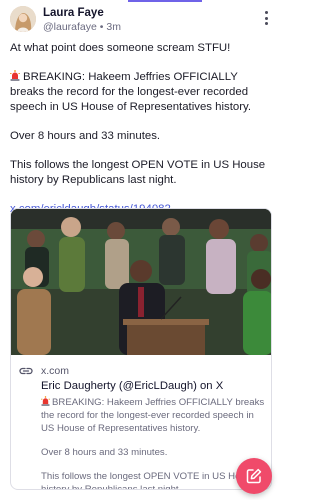 This screenshot has height=500, width=320. I want to click on post-meta: @laurafaye • 3m, so click(82, 27).